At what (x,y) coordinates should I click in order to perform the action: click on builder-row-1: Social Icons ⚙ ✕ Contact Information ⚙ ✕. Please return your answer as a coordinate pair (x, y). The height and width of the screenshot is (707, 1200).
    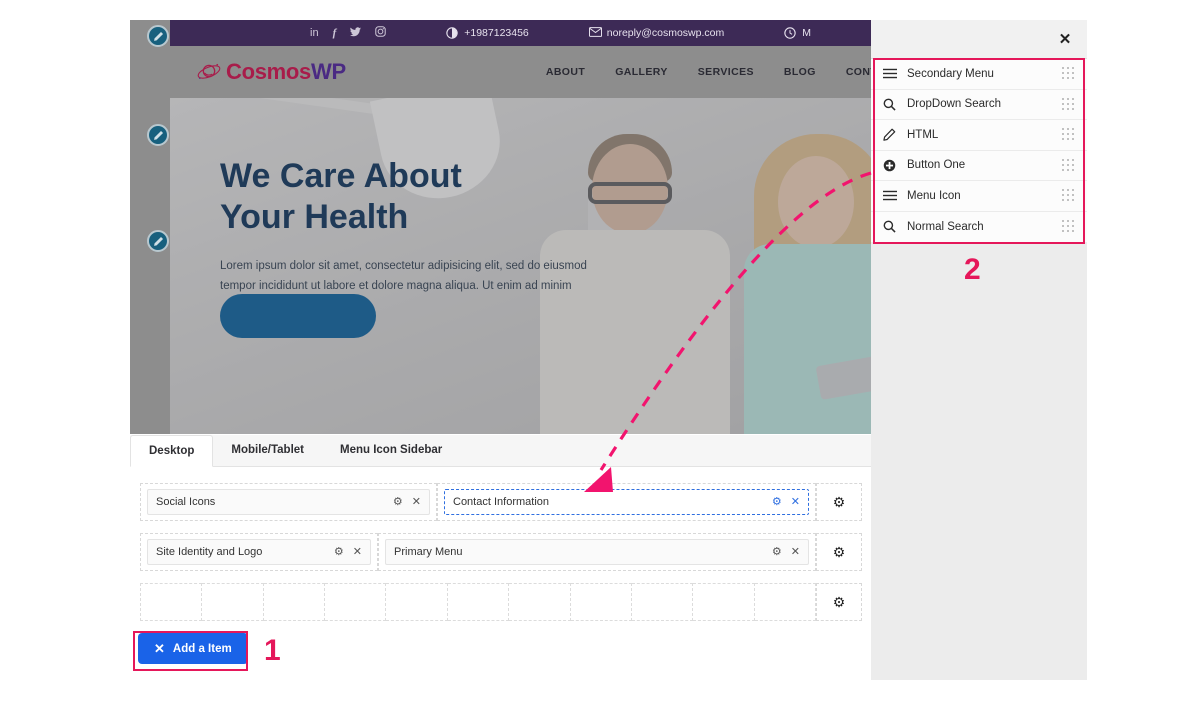
    Looking at the image, I should click on (501, 502).